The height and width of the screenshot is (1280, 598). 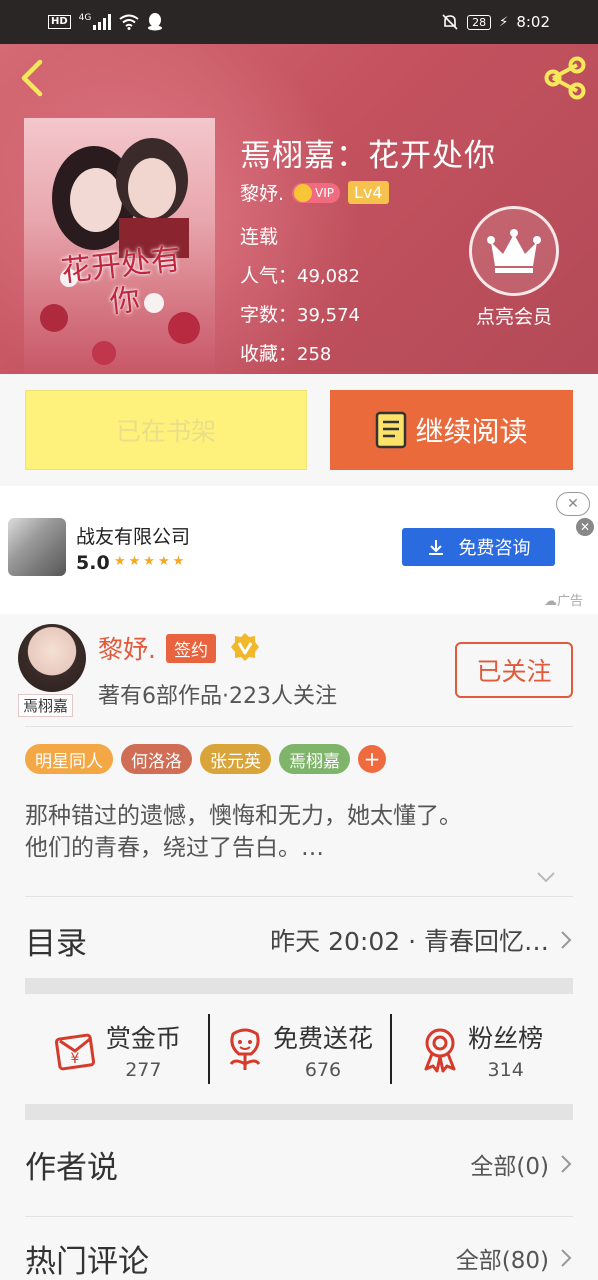 What do you see at coordinates (245, 647) in the screenshot?
I see `verified-icon` at bounding box center [245, 647].